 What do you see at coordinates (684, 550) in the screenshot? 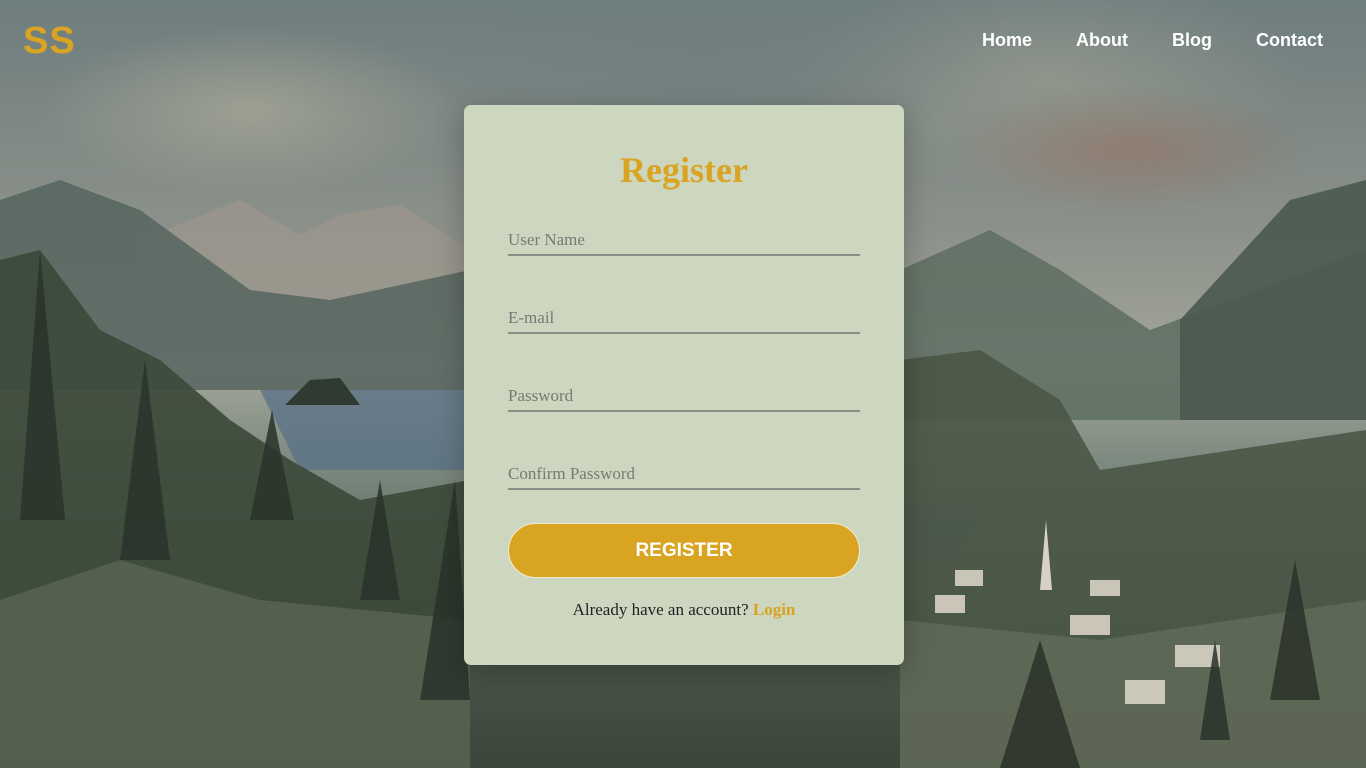
I see `register-button: REGISTER` at bounding box center [684, 550].